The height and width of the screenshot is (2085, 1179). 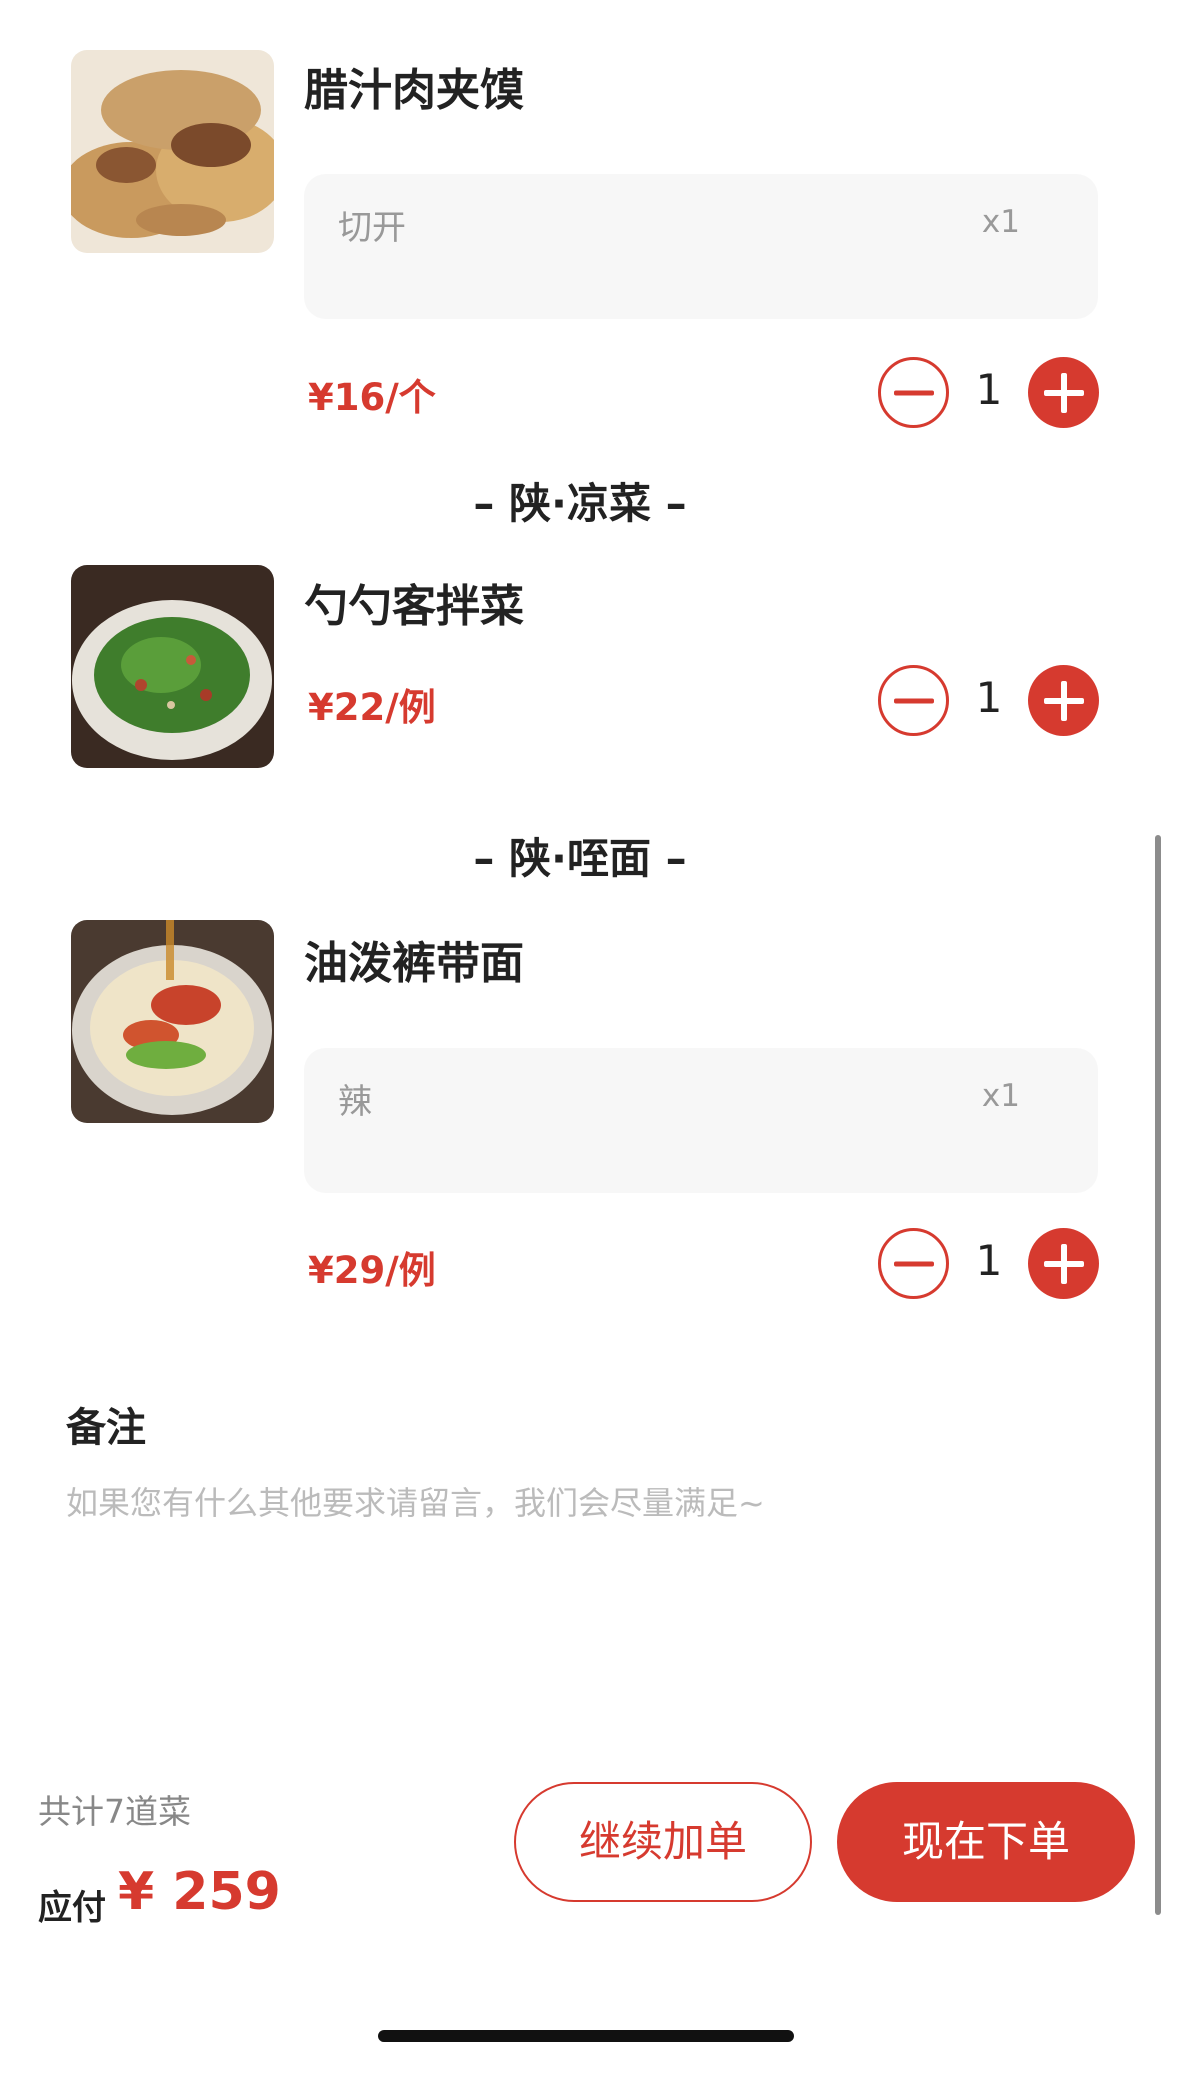 What do you see at coordinates (372, 228) in the screenshot?
I see `dish-option-text: 切开` at bounding box center [372, 228].